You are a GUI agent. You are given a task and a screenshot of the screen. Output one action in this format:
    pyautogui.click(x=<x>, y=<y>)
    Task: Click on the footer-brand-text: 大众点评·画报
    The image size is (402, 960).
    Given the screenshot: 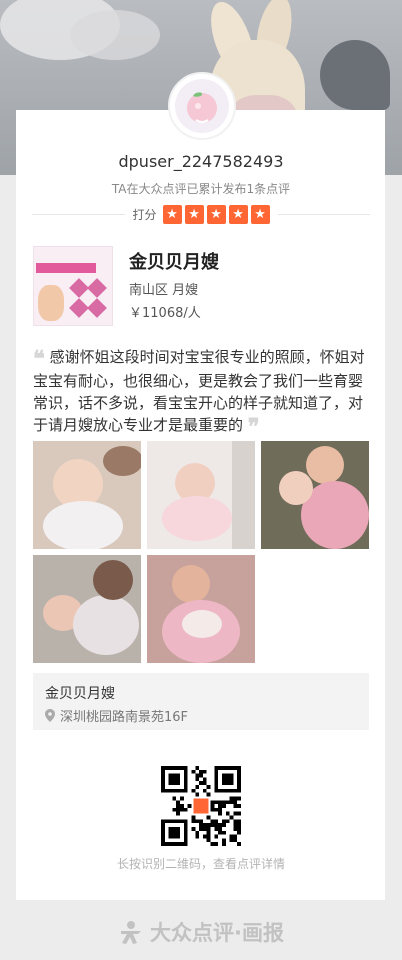 What is the action you would take?
    pyautogui.click(x=217, y=933)
    